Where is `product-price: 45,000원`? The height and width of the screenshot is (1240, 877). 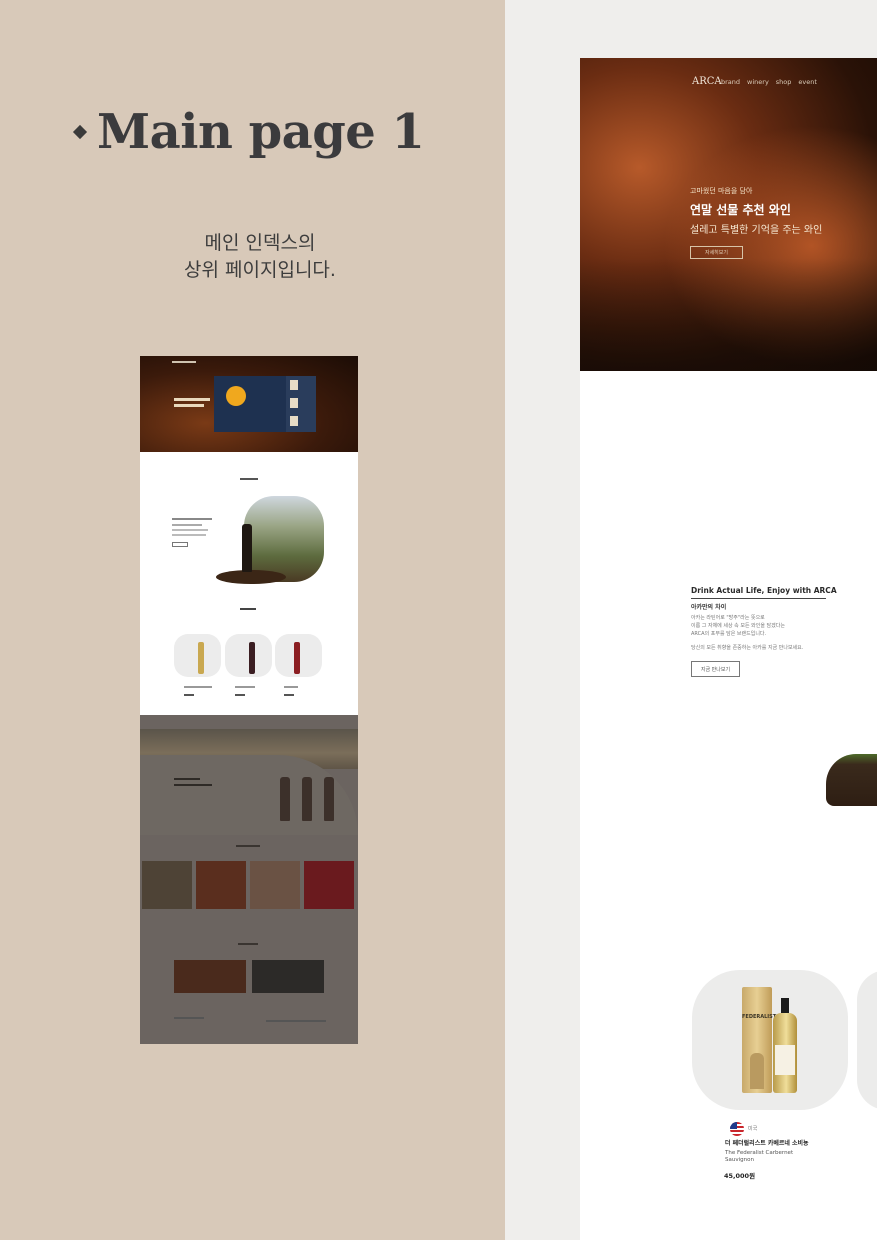 product-price: 45,000원 is located at coordinates (740, 1176).